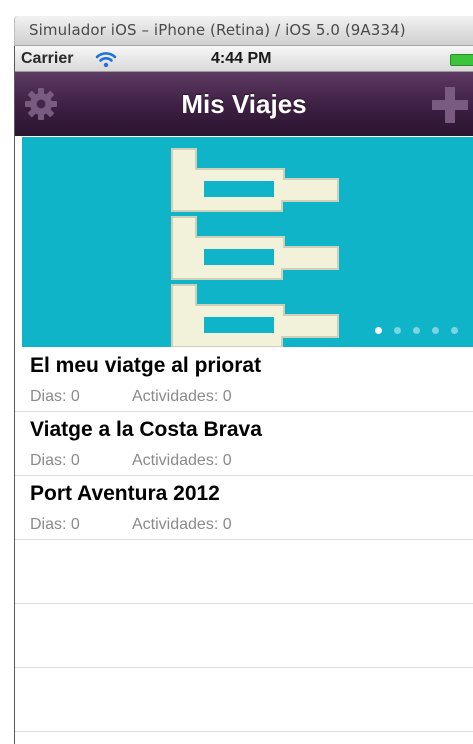  Describe the element at coordinates (461, 60) in the screenshot. I see `battery-icon` at that location.